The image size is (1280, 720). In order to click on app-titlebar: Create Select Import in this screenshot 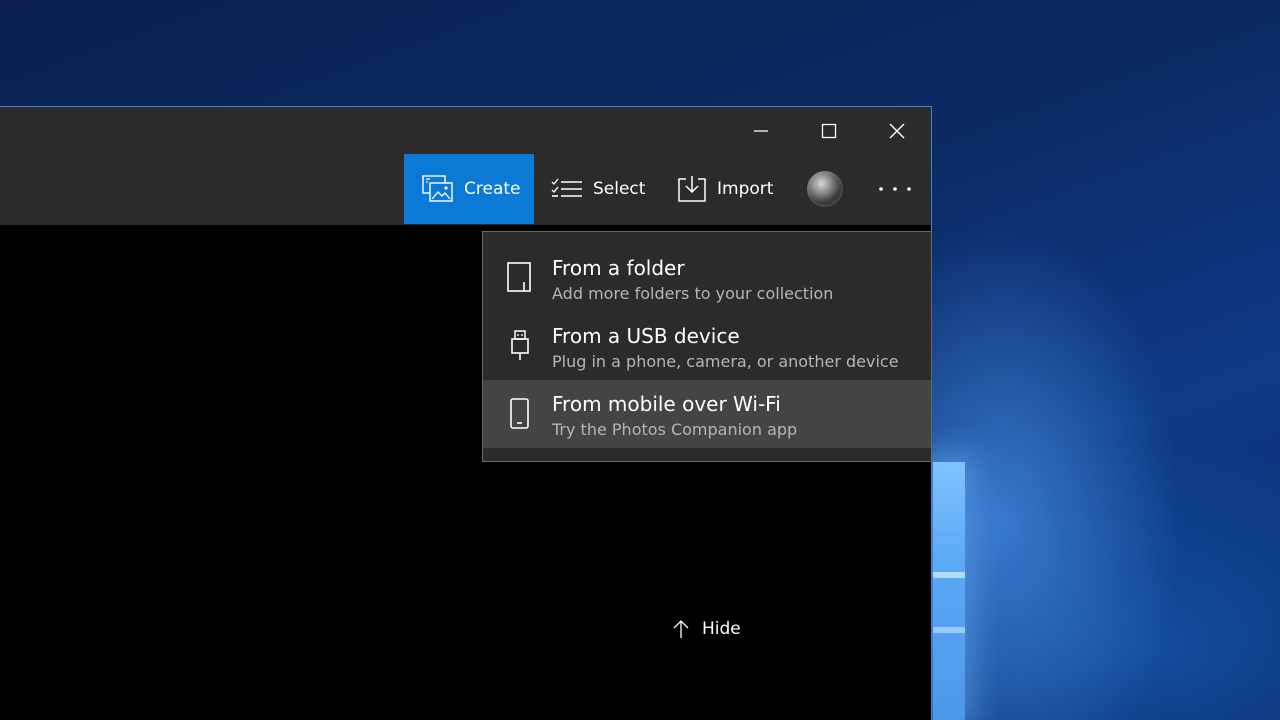, I will do `click(465, 166)`.